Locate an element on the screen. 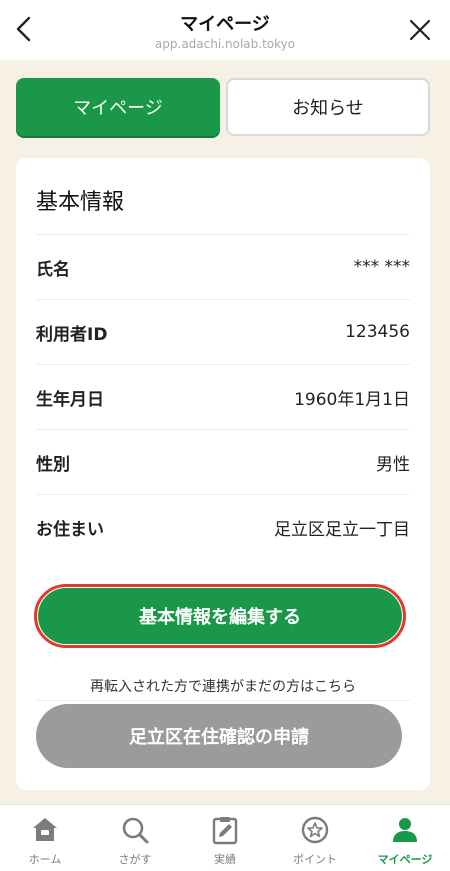 The width and height of the screenshot is (450, 871). info-value: 123456 is located at coordinates (377, 332).